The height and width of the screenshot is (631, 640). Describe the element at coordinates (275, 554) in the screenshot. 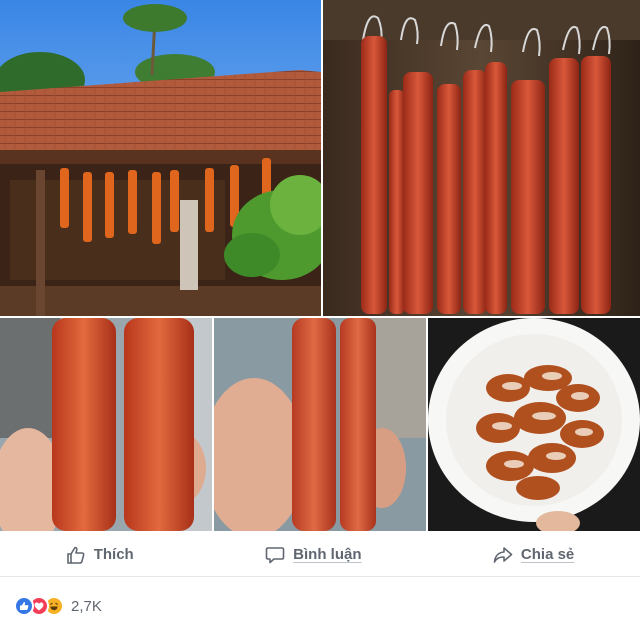

I see `comment-bubble-icon` at that location.